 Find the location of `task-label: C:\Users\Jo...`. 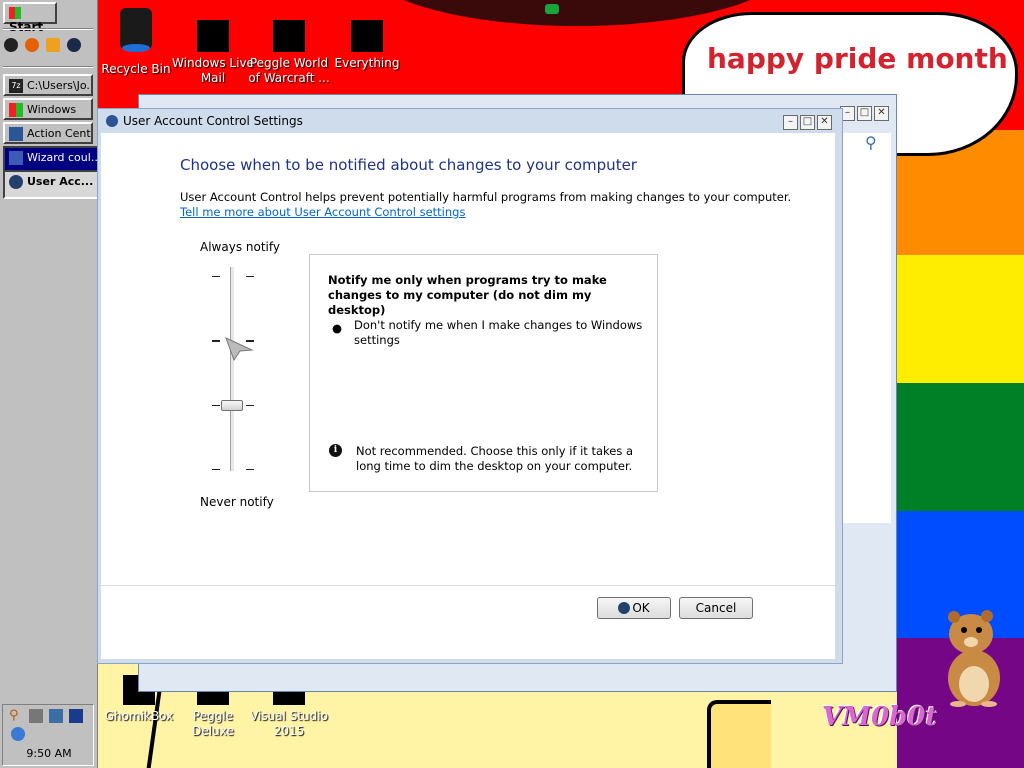

task-label: C:\Users\Jo... is located at coordinates (60, 85).